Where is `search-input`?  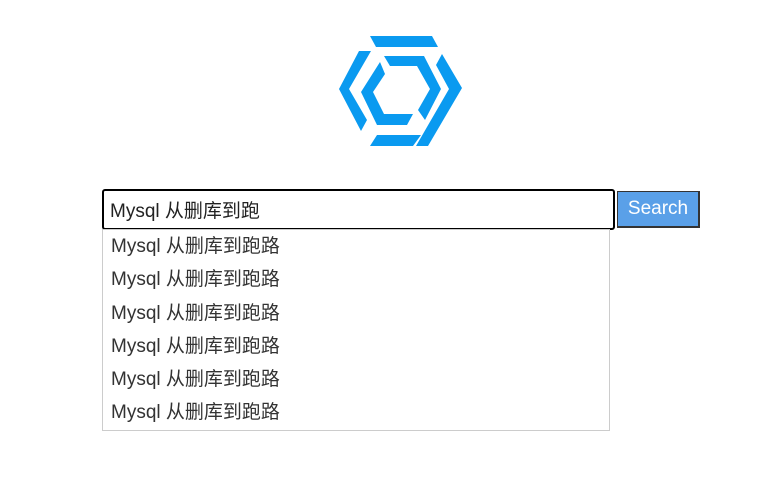 search-input is located at coordinates (358, 209).